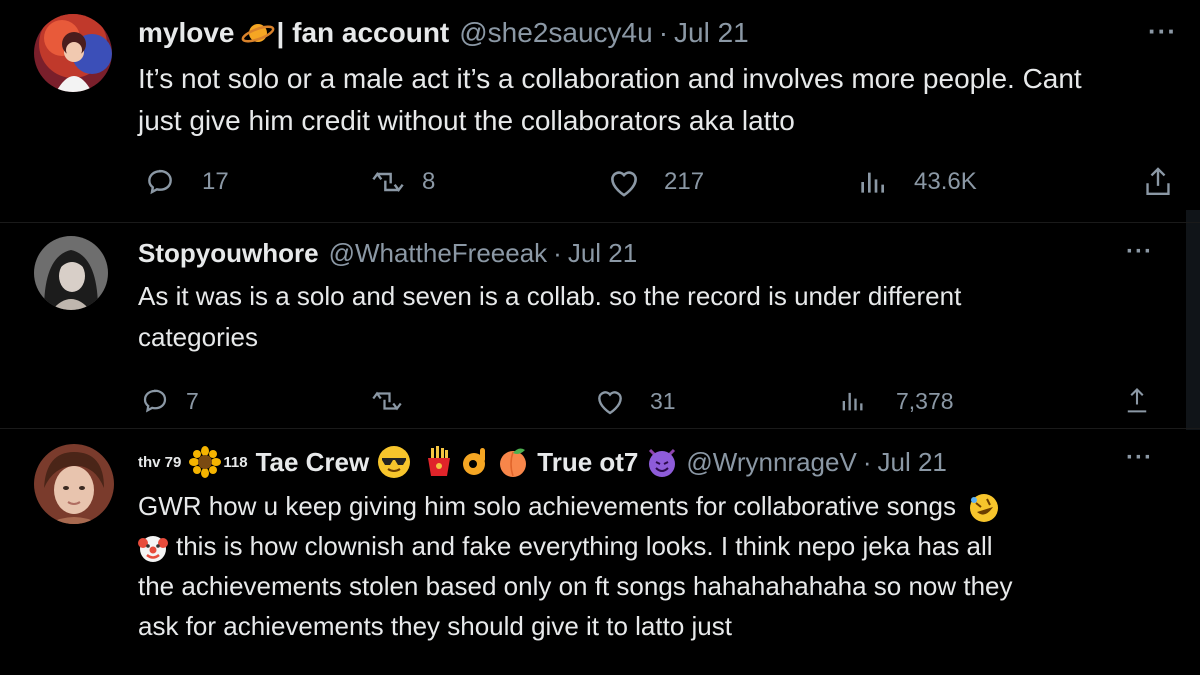  What do you see at coordinates (205, 462) in the screenshot?
I see `sunflower-emoji-icon` at bounding box center [205, 462].